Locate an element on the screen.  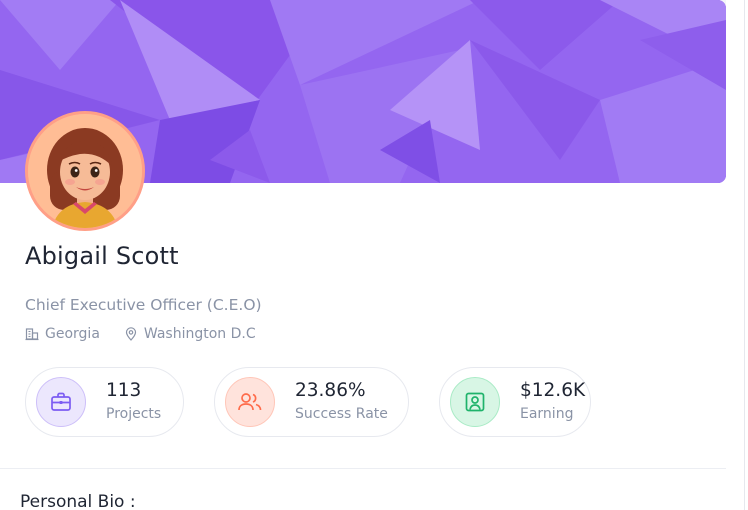
briefcase-icon is located at coordinates (61, 402).